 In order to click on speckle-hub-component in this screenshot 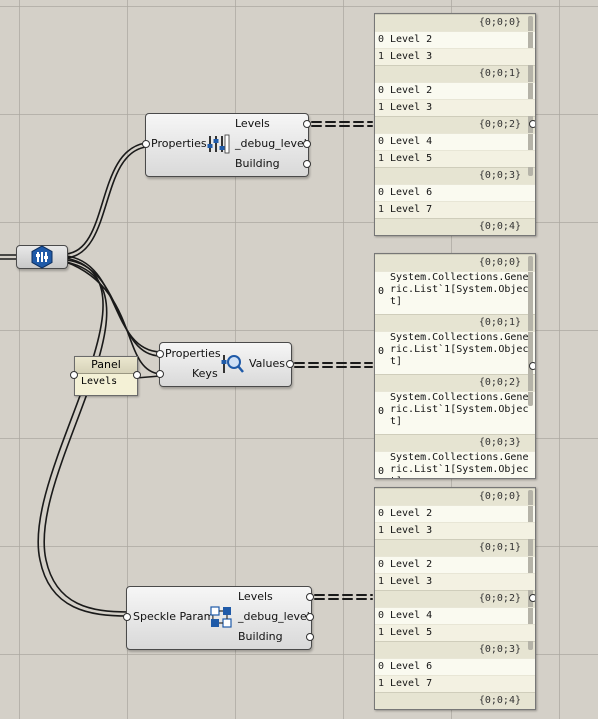, I will do `click(42, 257)`.